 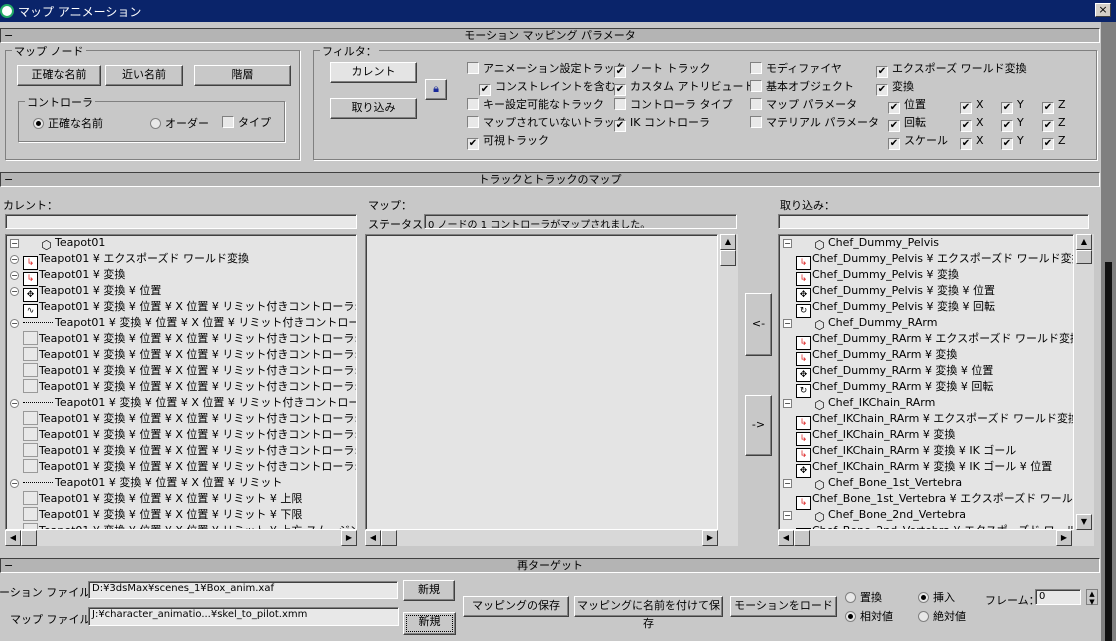 What do you see at coordinates (802, 86) in the screenshot?
I see `filter-checkbox: 基本オブジェクト` at bounding box center [802, 86].